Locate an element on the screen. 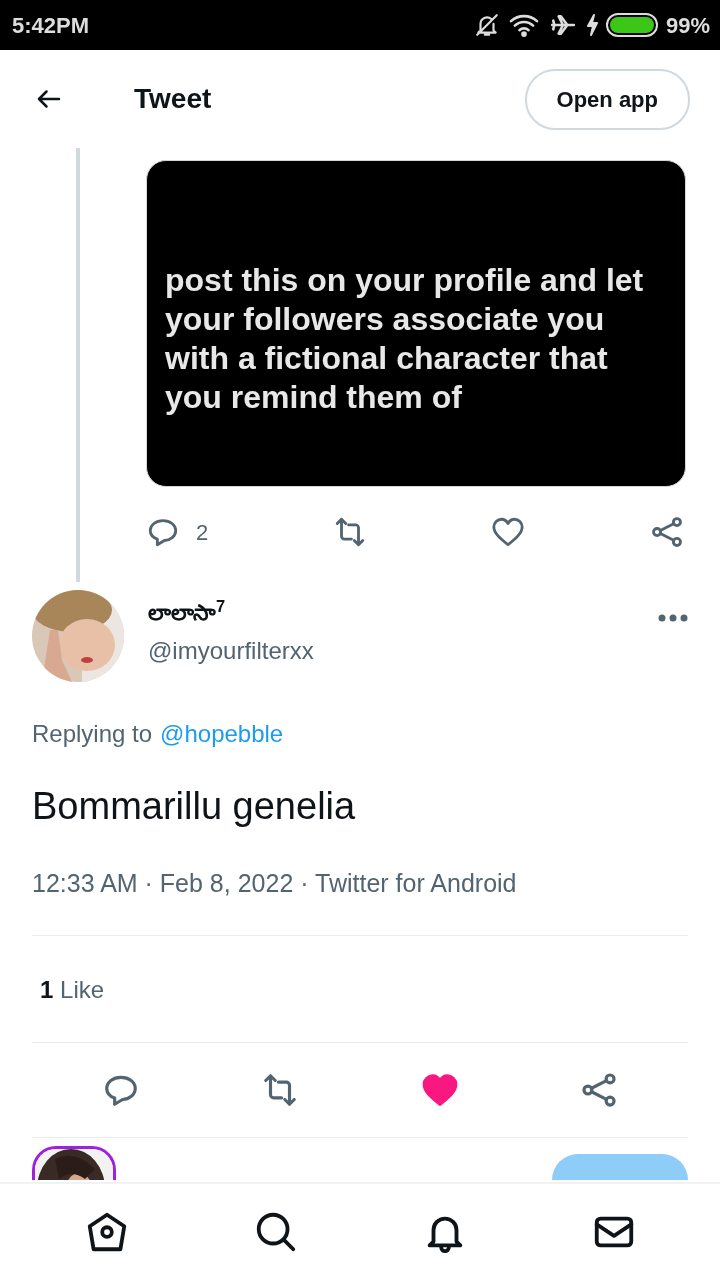 Image resolution: width=720 pixels, height=1280 pixels. like-count: 1 Like is located at coordinates (72, 989).